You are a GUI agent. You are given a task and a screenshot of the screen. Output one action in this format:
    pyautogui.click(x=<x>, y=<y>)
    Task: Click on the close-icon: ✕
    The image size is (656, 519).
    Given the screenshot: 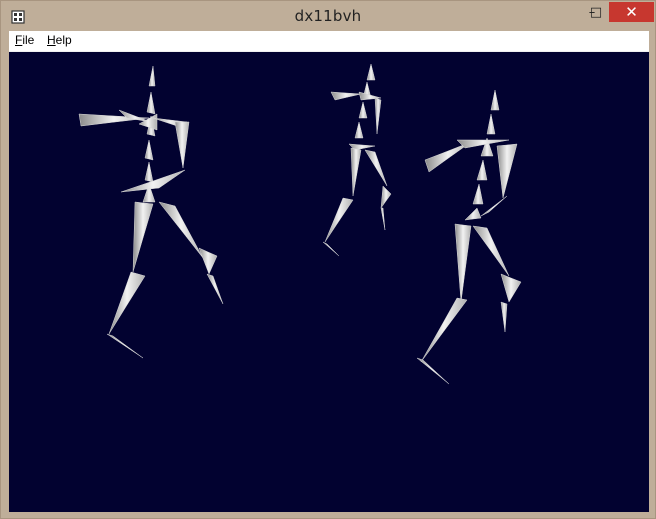 What is the action you would take?
    pyautogui.click(x=631, y=12)
    